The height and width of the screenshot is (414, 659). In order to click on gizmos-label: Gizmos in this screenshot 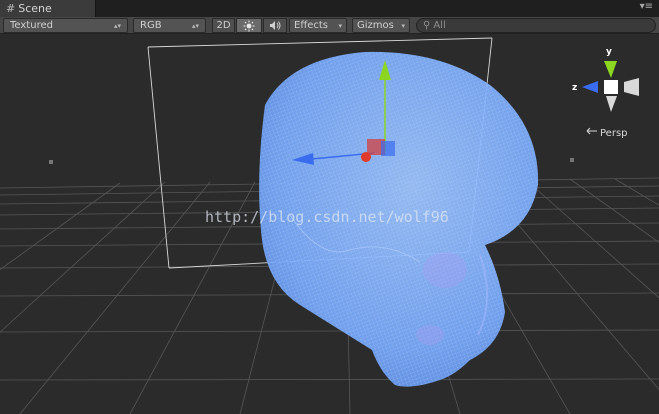, I will do `click(375, 25)`.